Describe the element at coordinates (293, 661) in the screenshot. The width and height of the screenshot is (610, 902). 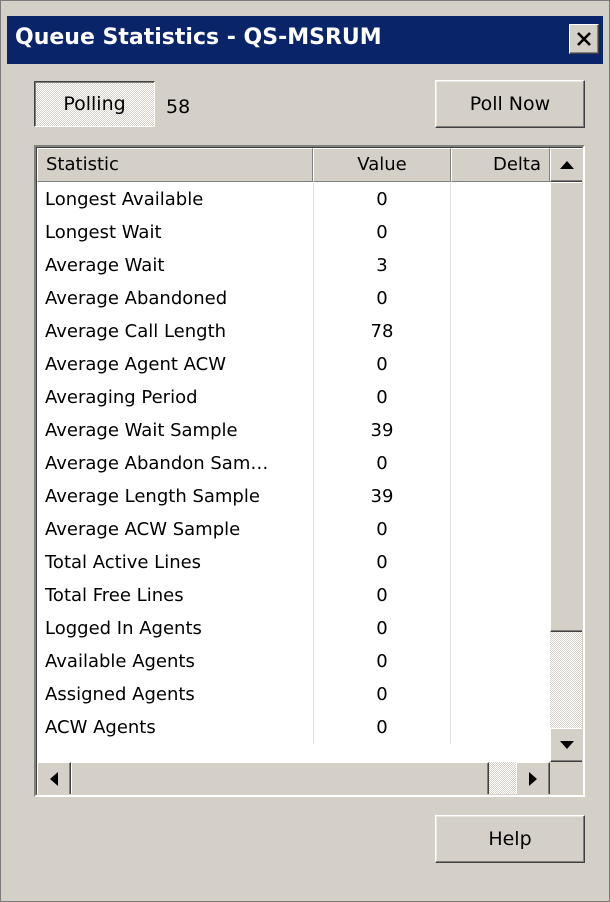
I see `table-row: Available Agents 0` at that location.